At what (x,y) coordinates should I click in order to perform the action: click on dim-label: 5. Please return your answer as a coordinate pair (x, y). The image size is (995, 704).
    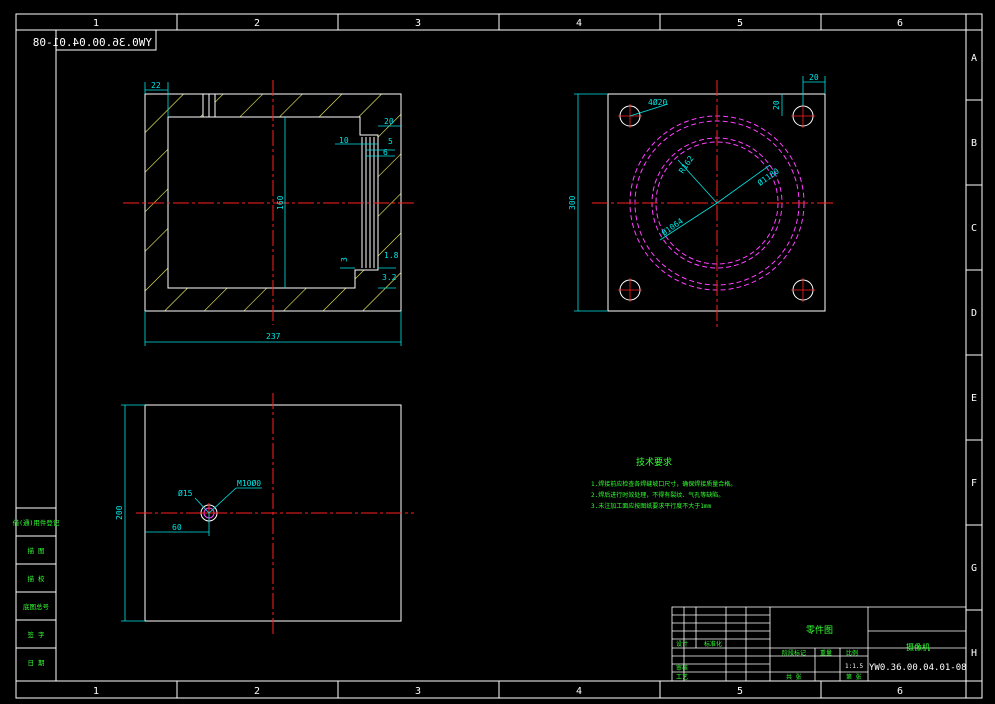
    Looking at the image, I should click on (390, 141).